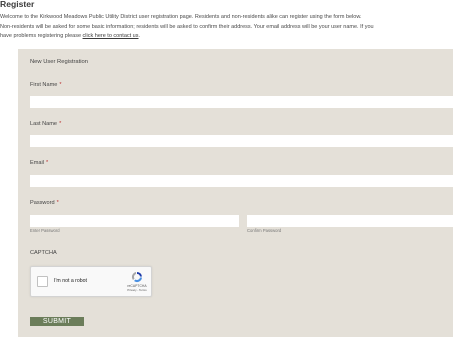 The width and height of the screenshot is (453, 337). I want to click on last-name-label: Last Name *, so click(45, 124).